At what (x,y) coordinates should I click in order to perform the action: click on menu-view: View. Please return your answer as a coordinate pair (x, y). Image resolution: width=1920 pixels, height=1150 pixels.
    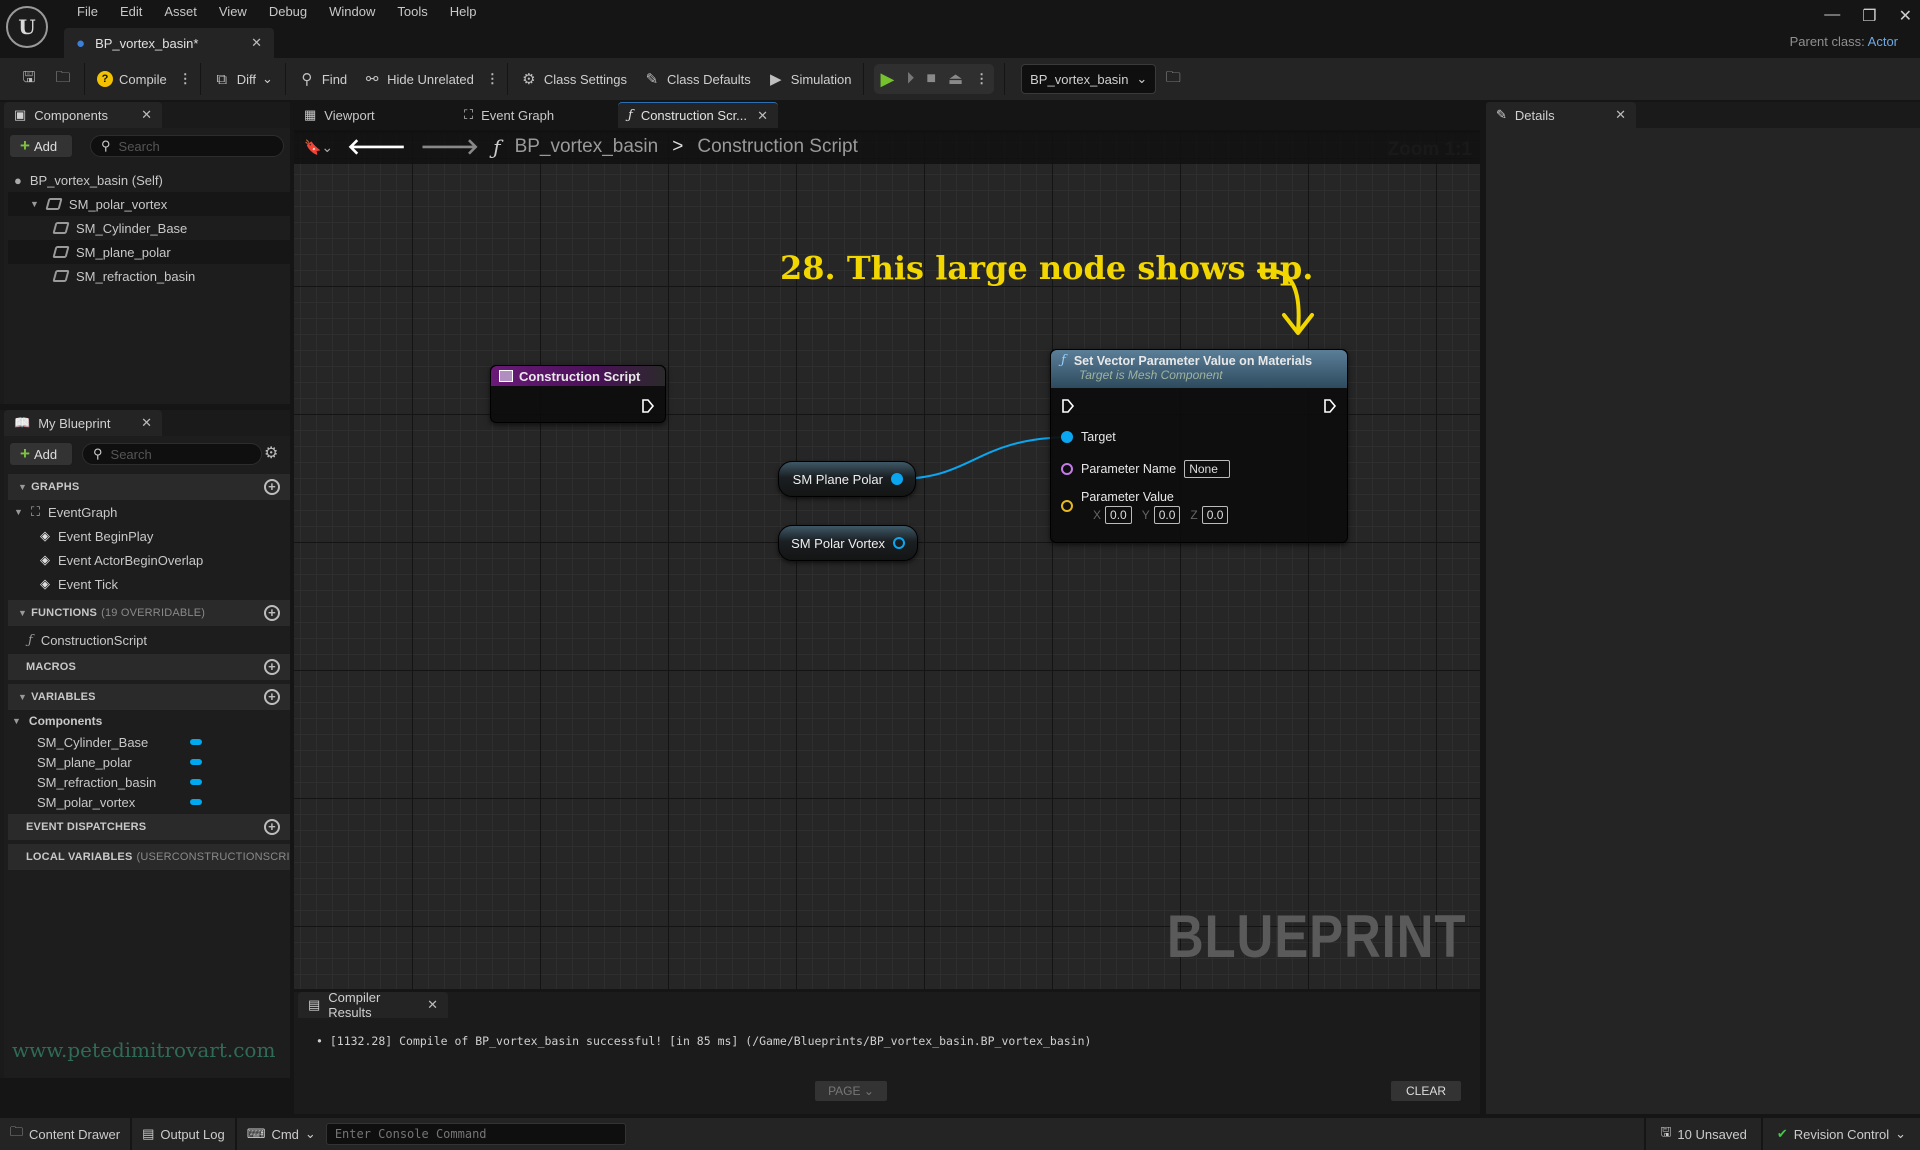
    Looking at the image, I should click on (233, 12).